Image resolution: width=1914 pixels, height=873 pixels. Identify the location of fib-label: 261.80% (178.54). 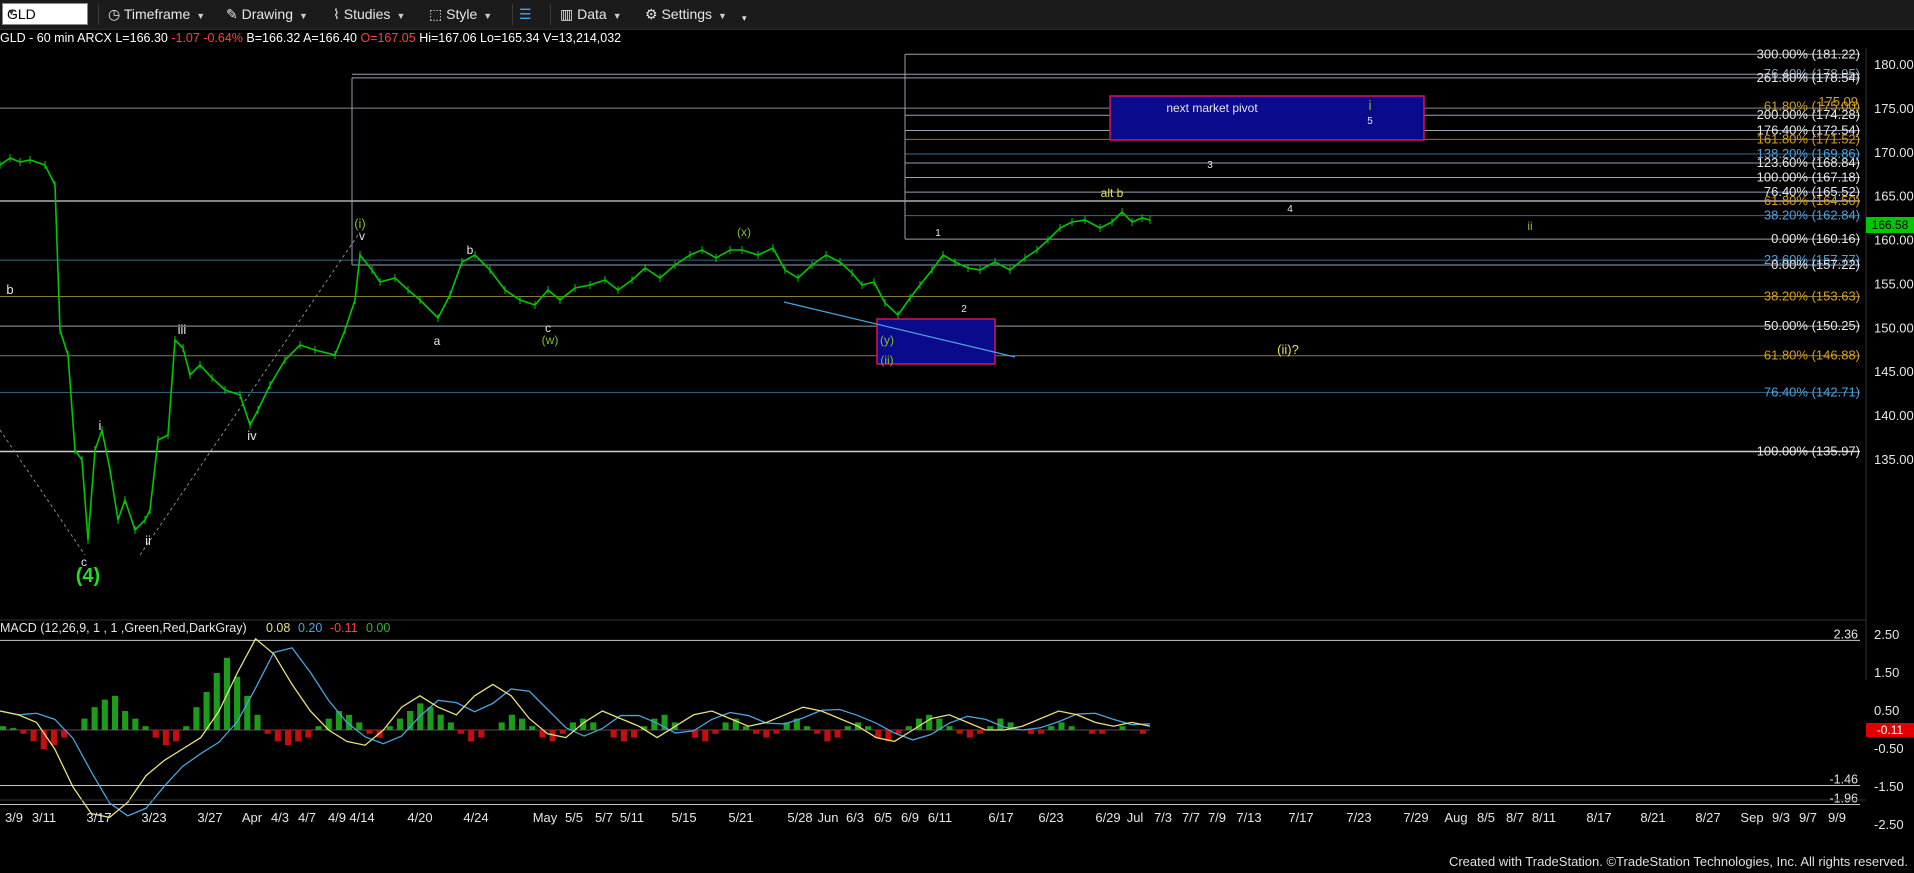
(1808, 77).